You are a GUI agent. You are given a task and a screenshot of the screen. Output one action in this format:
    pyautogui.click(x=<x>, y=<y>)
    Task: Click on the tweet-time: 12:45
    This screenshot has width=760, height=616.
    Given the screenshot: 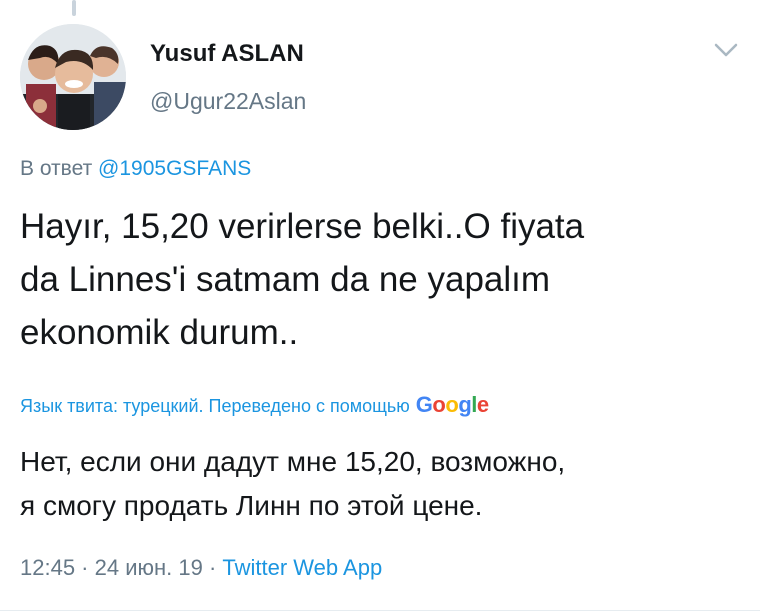 What is the action you would take?
    pyautogui.click(x=47, y=567)
    